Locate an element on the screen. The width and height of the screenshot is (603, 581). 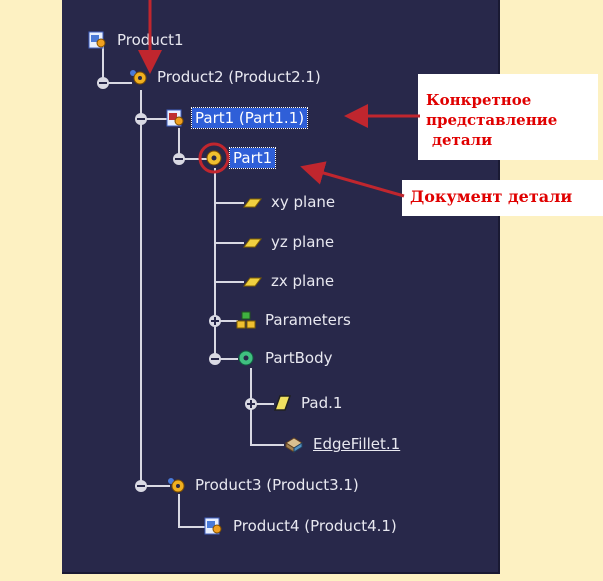
annotation-circle is located at coordinates (214, 158).